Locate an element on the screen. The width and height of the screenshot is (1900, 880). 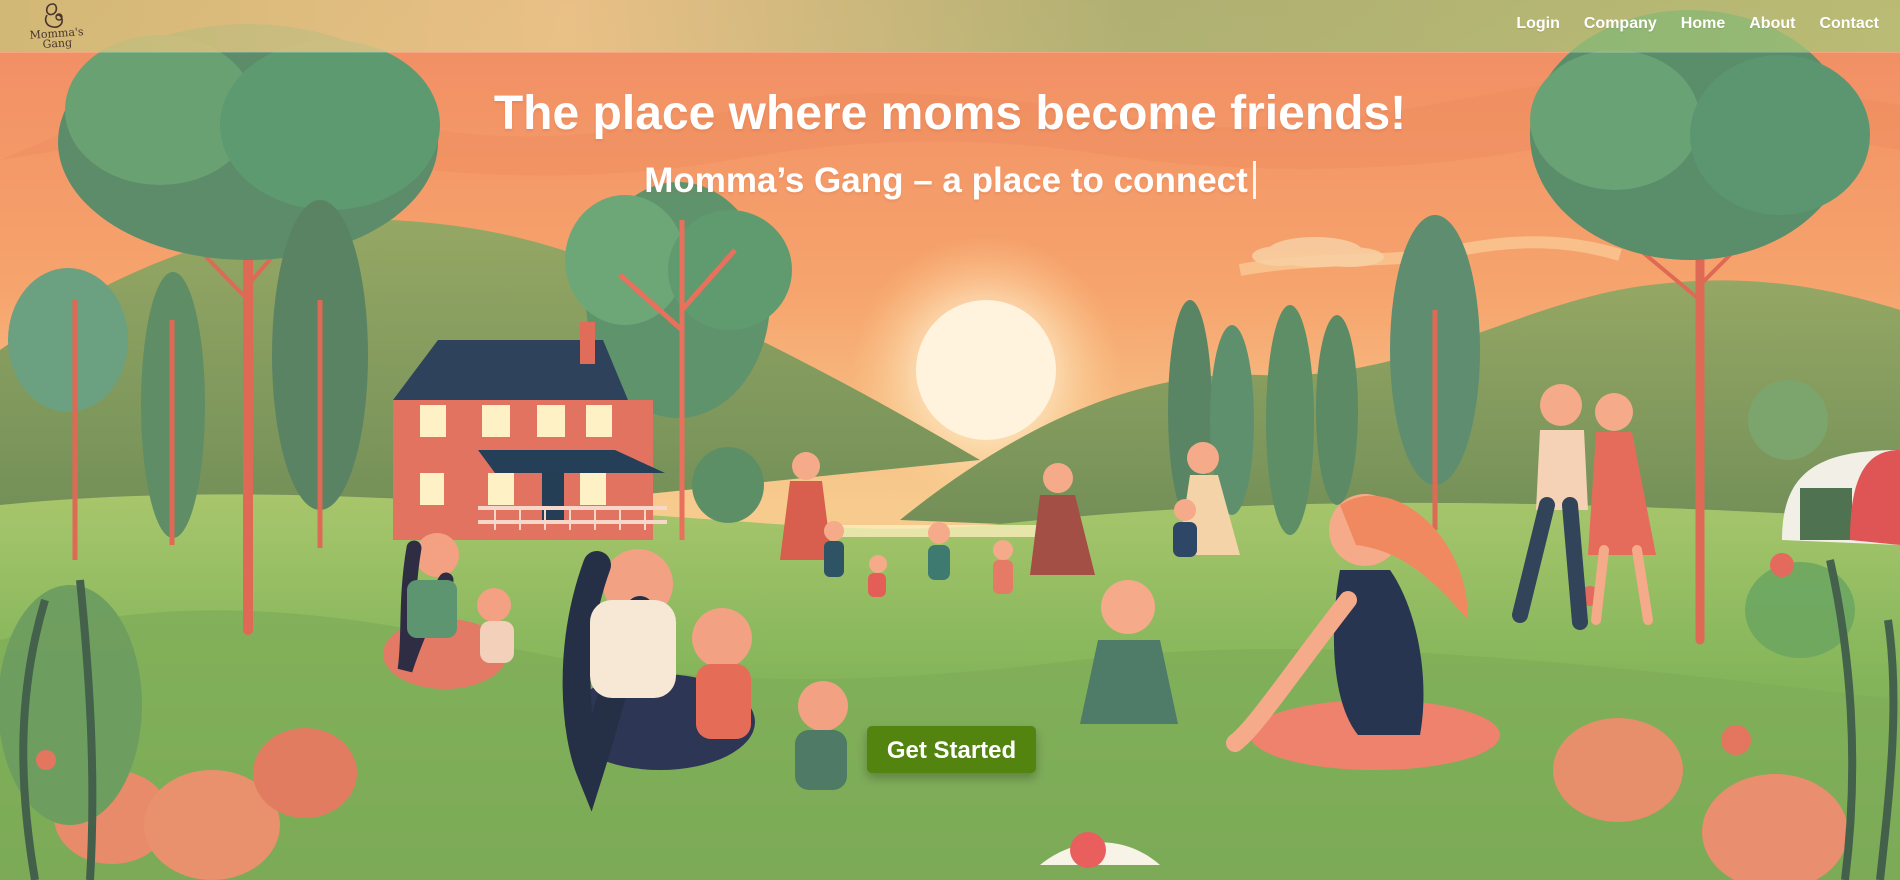
hero-subtitle-text: Momma’s Gang – a place to connect is located at coordinates (946, 180).